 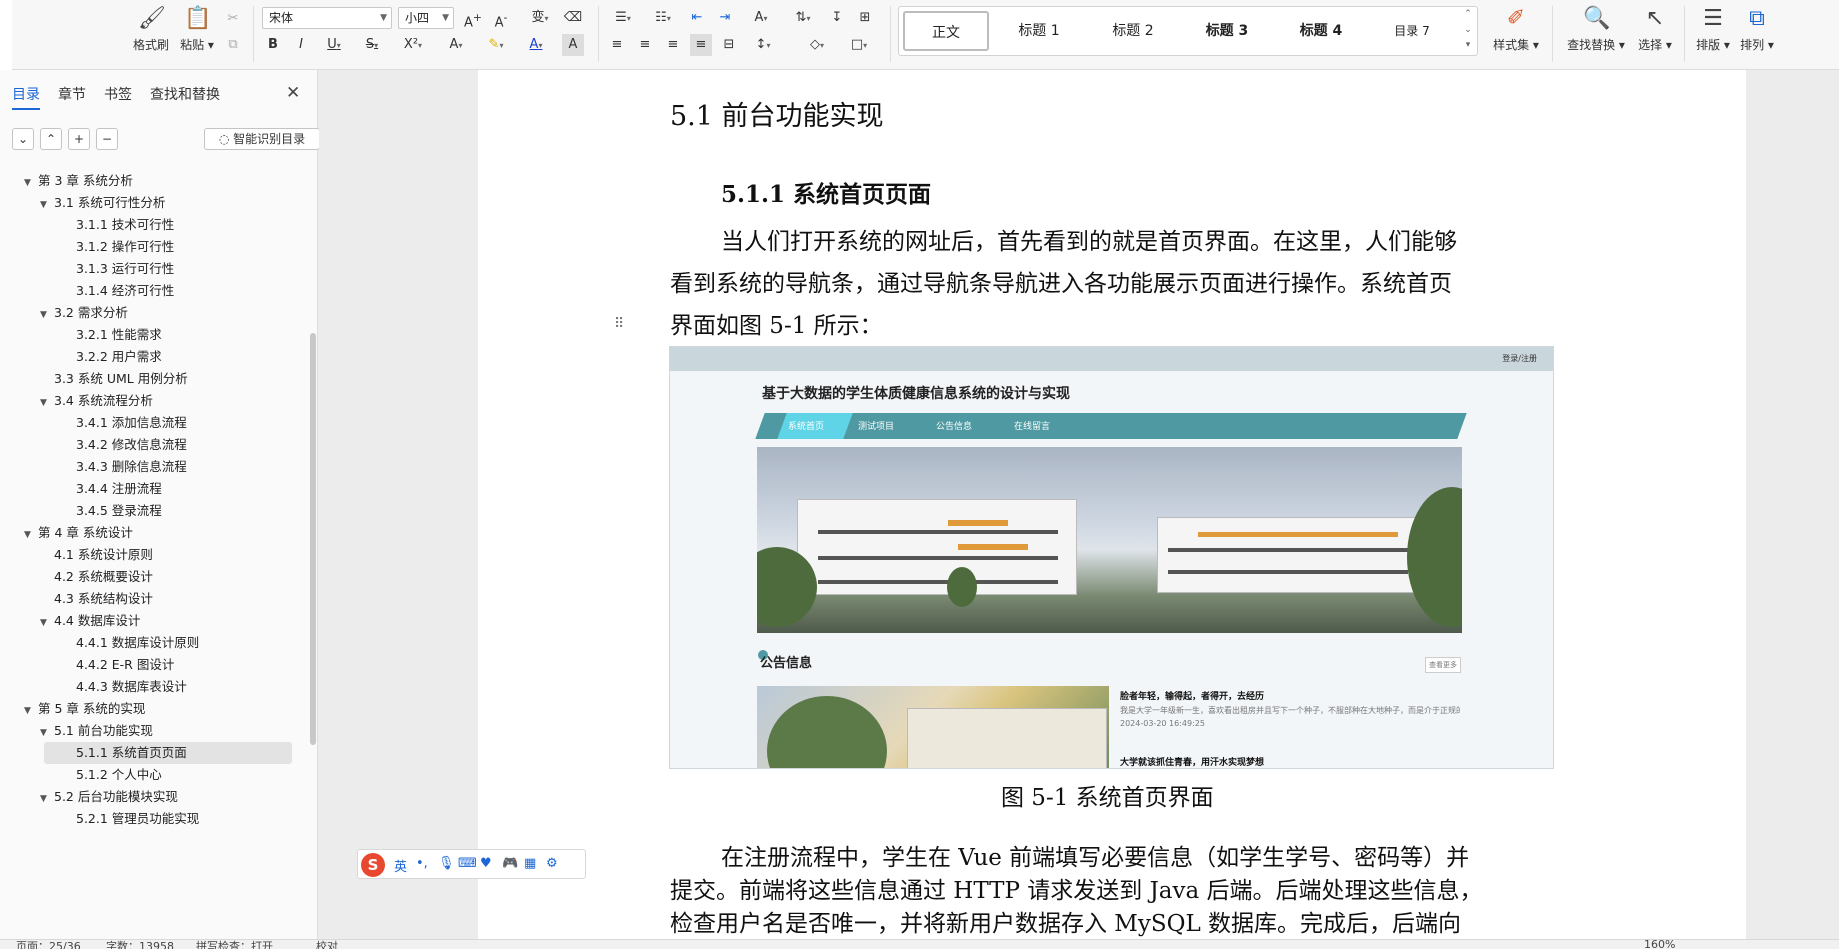 What do you see at coordinates (1659, 944) in the screenshot?
I see `zoom-level: 160%` at bounding box center [1659, 944].